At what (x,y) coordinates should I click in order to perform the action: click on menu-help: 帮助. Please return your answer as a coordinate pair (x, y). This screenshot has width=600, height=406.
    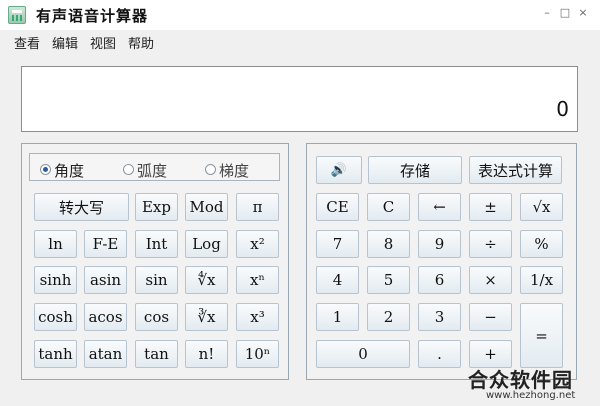
    Looking at the image, I should click on (141, 42).